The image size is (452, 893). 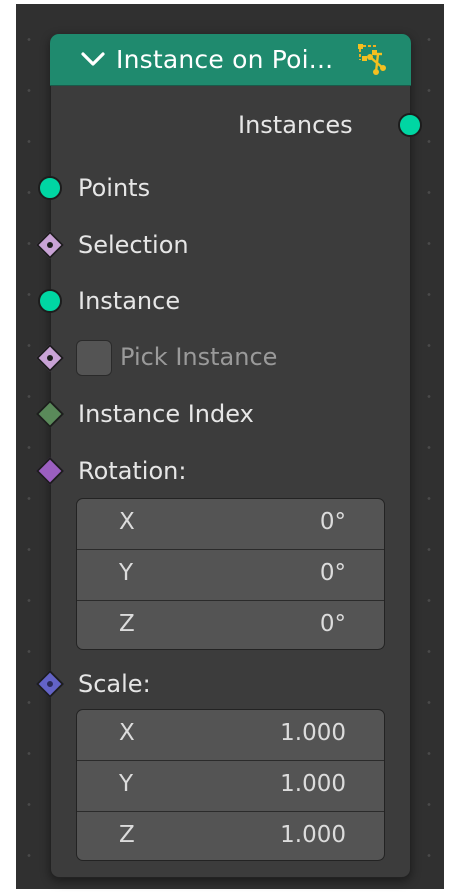 I want to click on instances-output-socket, so click(x=410, y=125).